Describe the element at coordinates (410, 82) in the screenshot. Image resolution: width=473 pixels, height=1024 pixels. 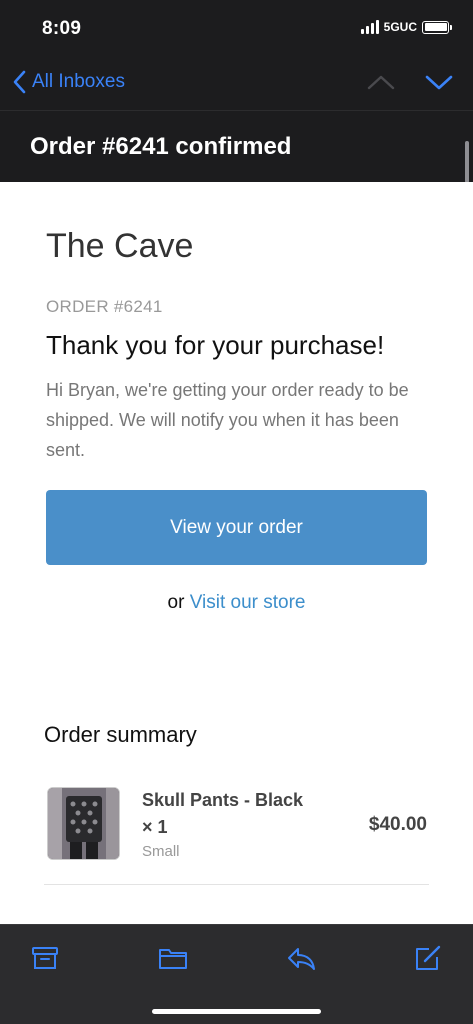
I see `message-nav` at that location.